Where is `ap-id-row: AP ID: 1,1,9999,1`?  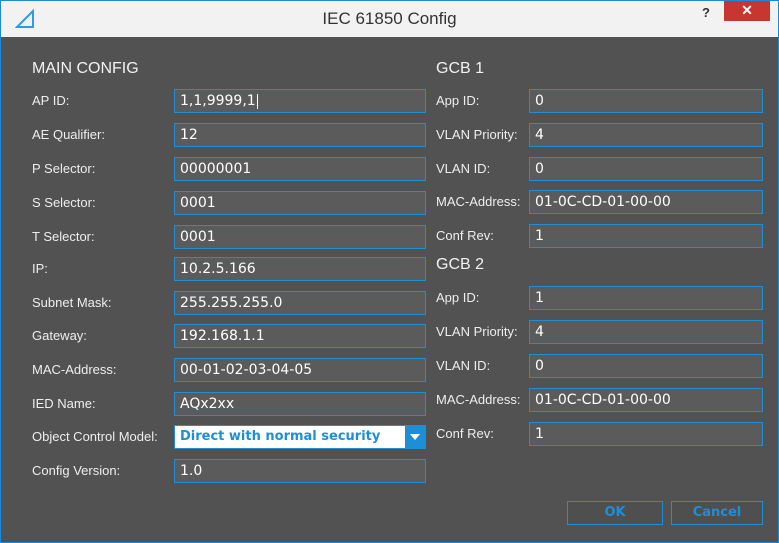
ap-id-row: AP ID: 1,1,9999,1 is located at coordinates (216, 101).